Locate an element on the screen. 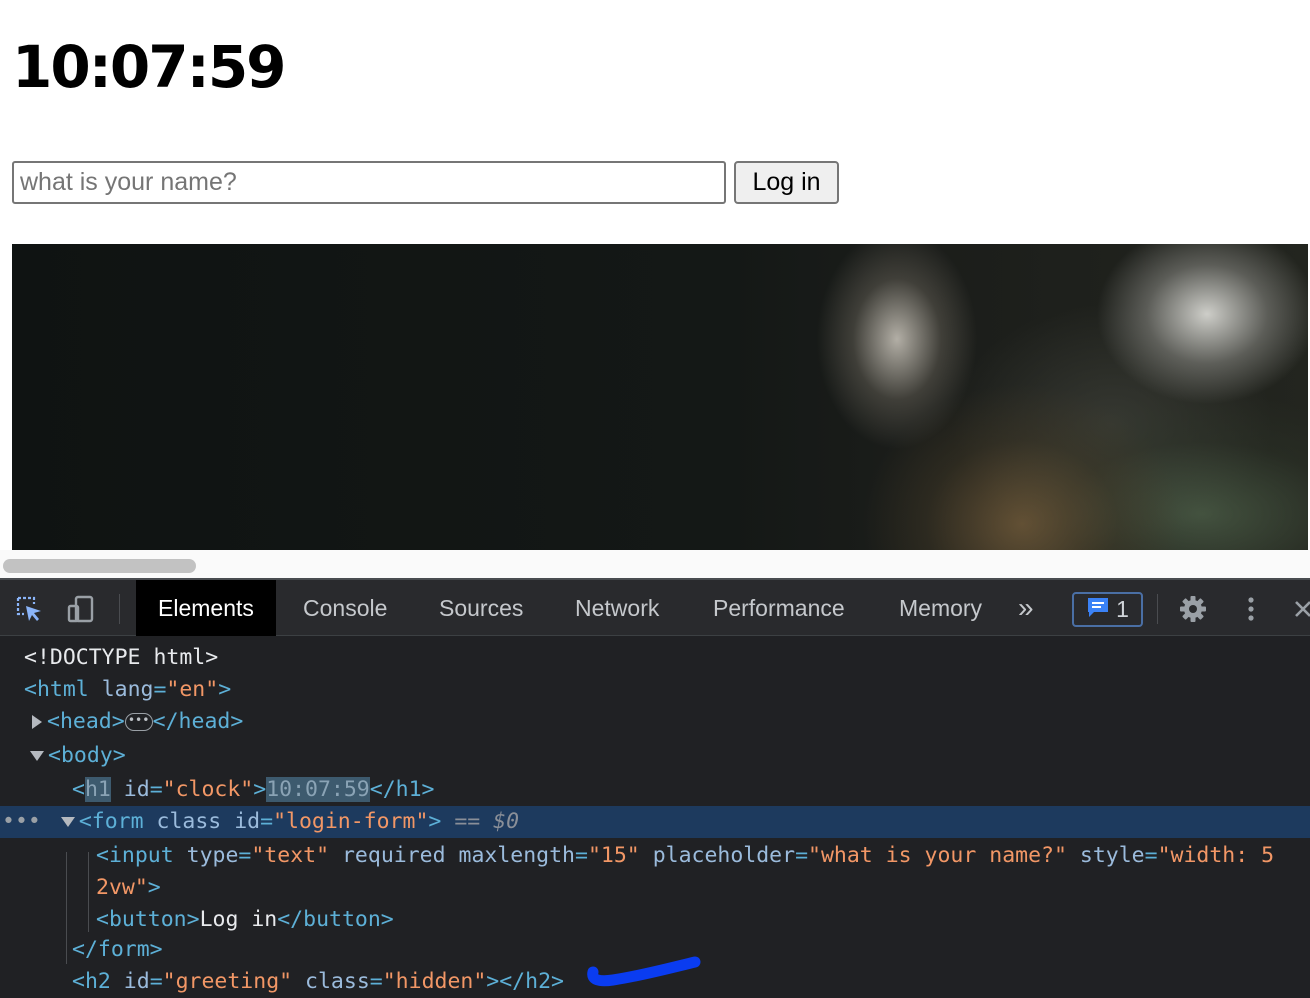  device-toolbar-icon is located at coordinates (81, 609).